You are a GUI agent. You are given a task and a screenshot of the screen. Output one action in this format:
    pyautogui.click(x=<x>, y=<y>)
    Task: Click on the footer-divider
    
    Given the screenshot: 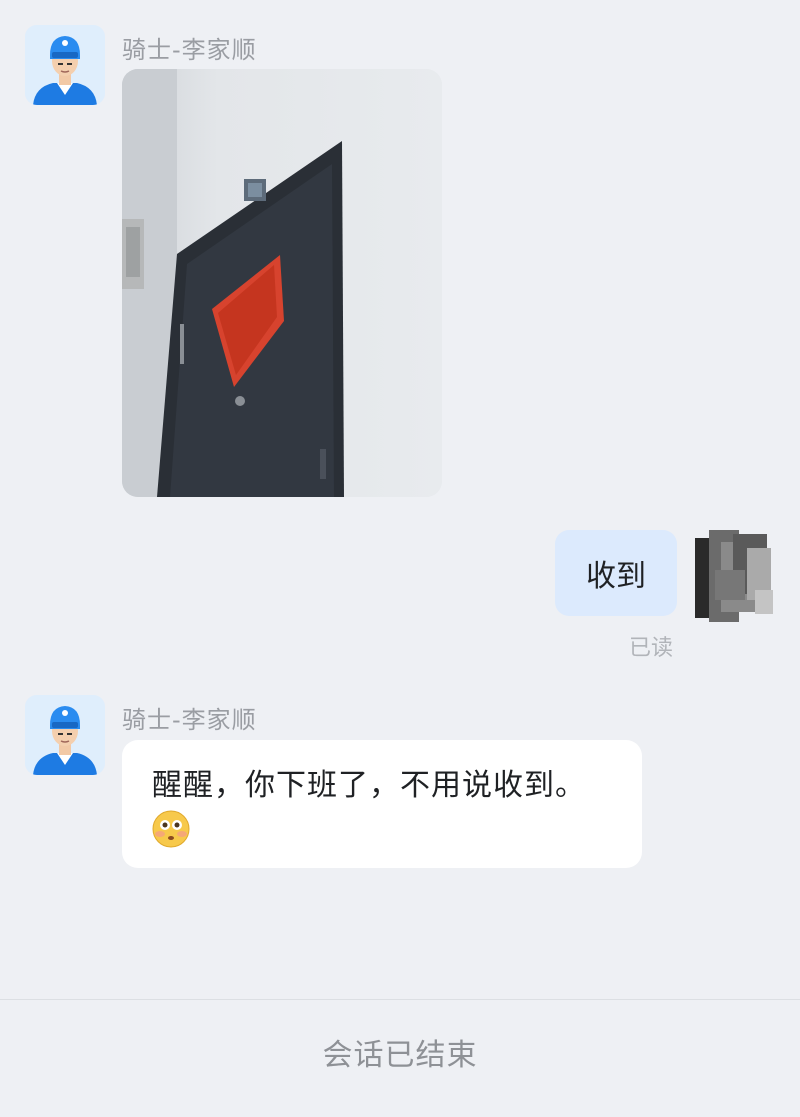 What is the action you would take?
    pyautogui.click(x=400, y=999)
    